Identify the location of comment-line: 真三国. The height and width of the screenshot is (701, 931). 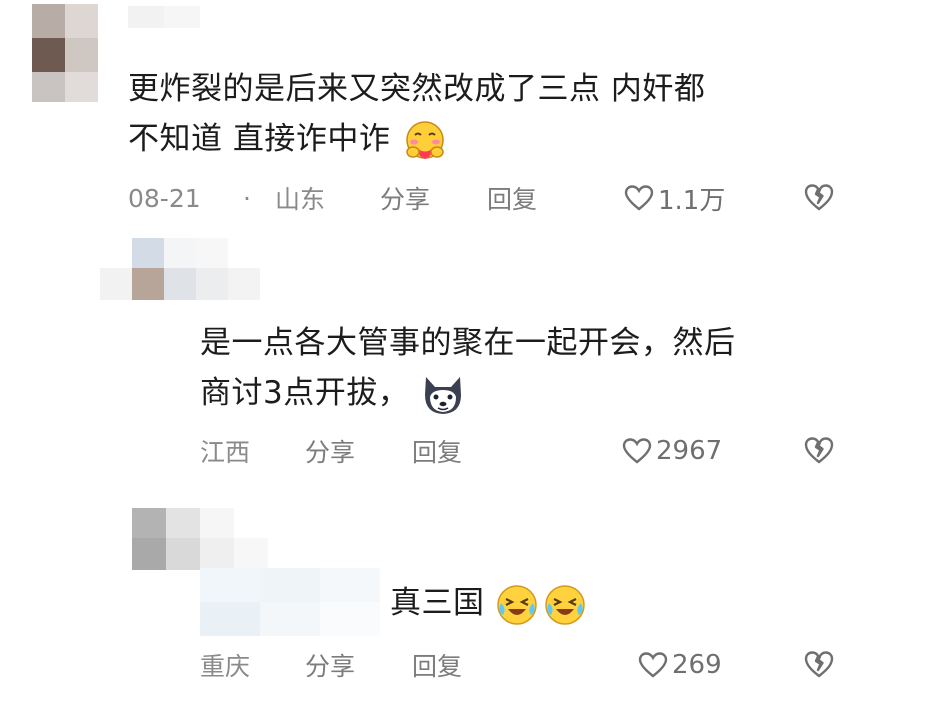
(437, 603).